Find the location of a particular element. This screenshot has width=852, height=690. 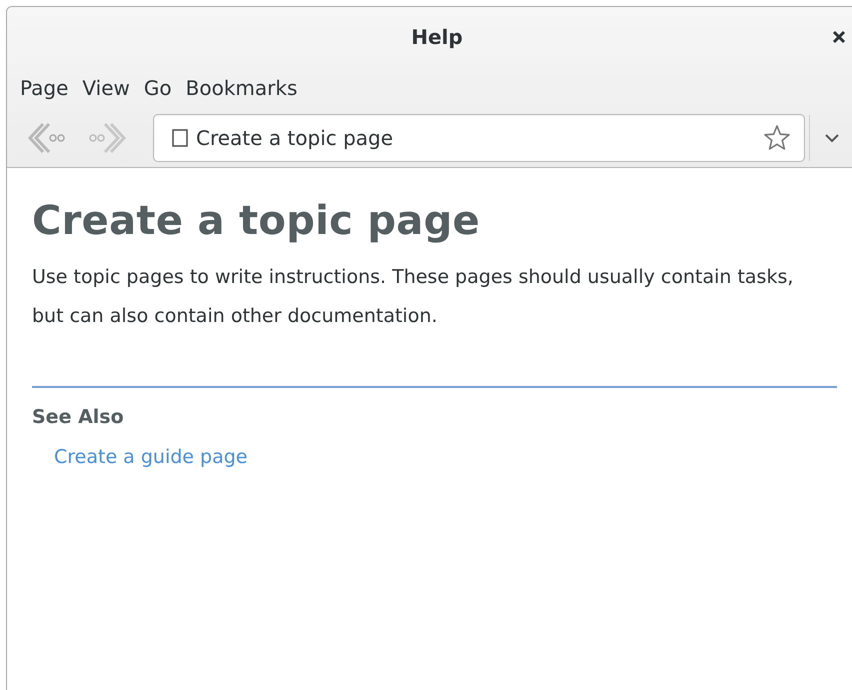

page-description: Use topic pages to write instructions. These pages should usually contain tasks, but can also contain other documentation. is located at coordinates (413, 297).